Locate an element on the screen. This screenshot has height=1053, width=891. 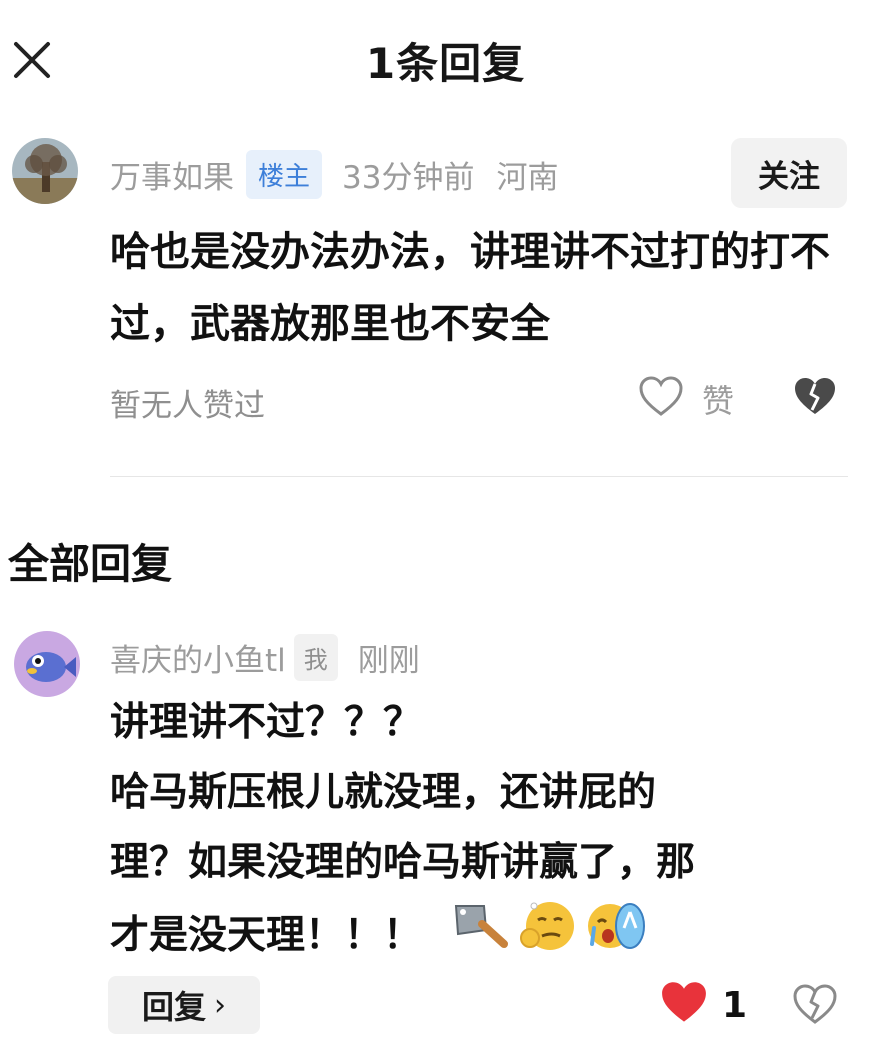
header-bar: 1条回复 is located at coordinates (445, 60).